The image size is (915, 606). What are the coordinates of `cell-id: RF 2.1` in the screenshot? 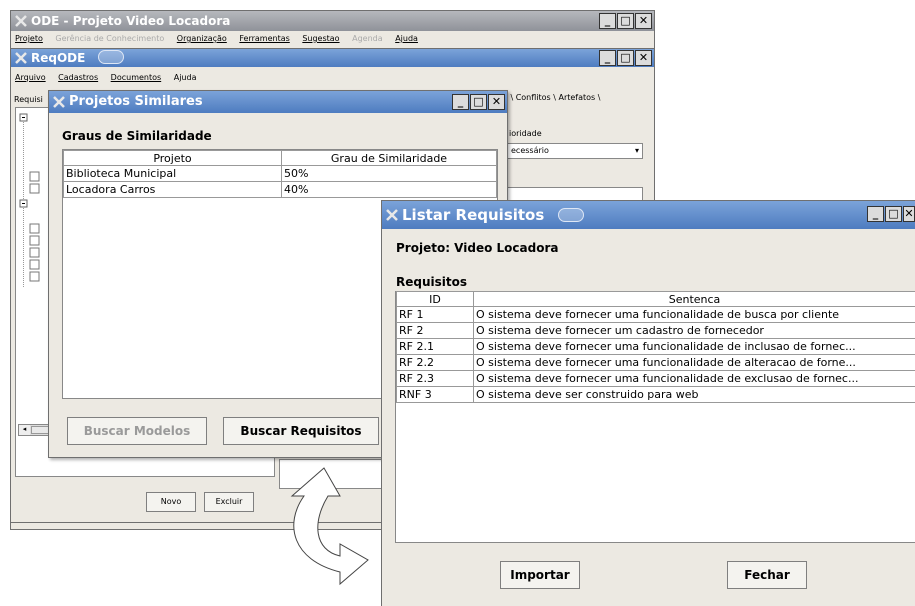 It's located at (435, 346).